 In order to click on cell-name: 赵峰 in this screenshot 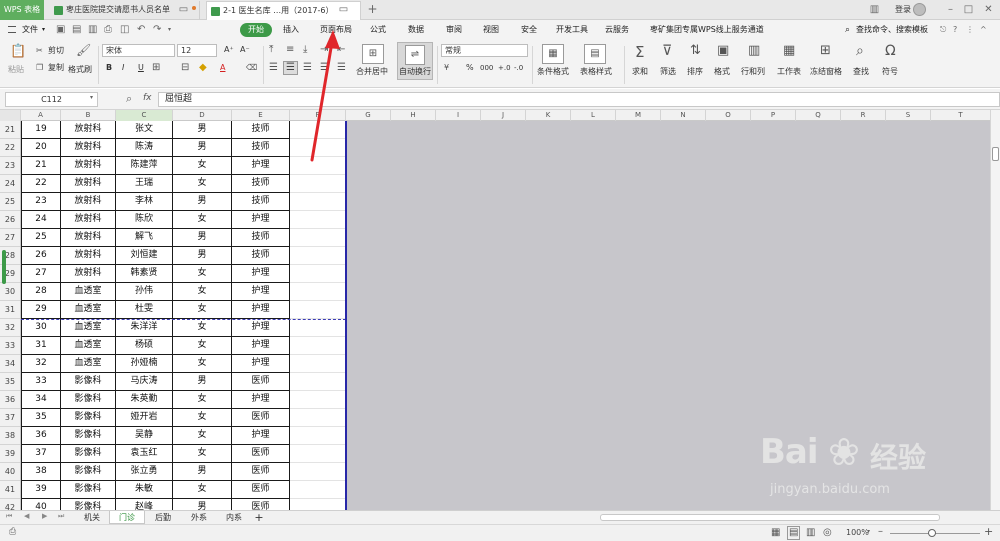, I will do `click(144, 504)`.